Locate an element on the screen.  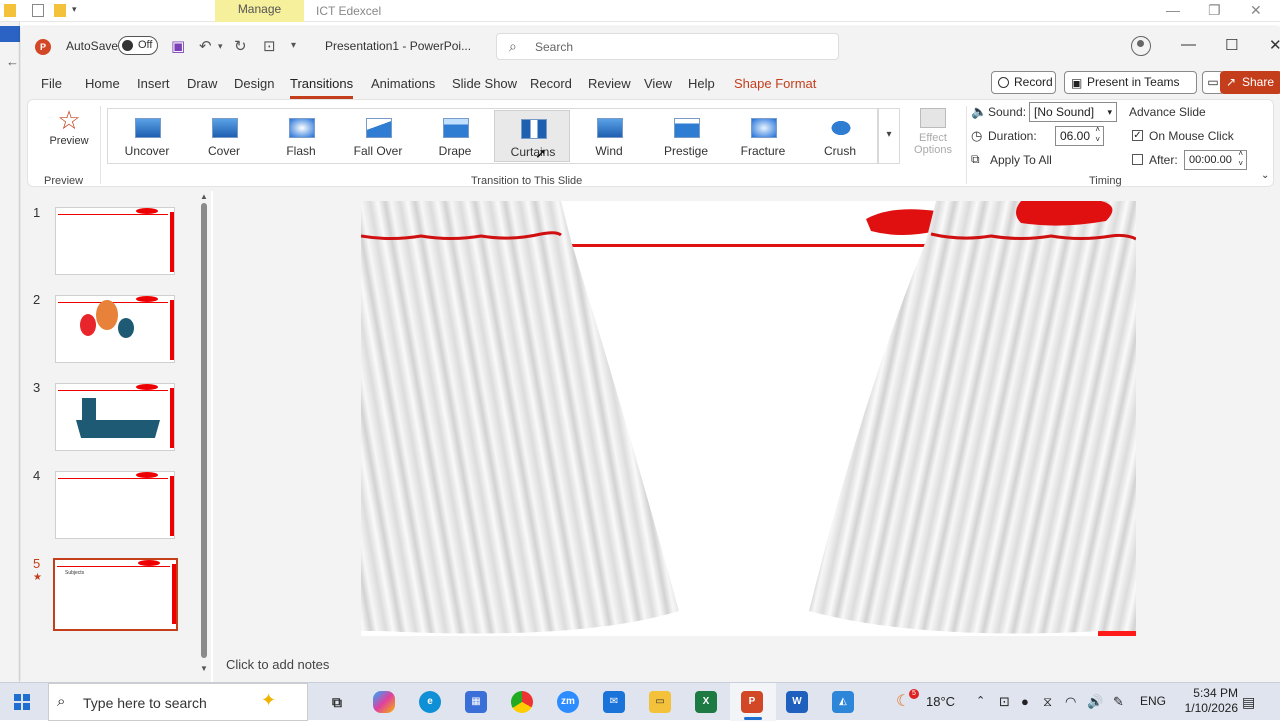
network-icon: ⧖ is located at coordinates (1047, 702).